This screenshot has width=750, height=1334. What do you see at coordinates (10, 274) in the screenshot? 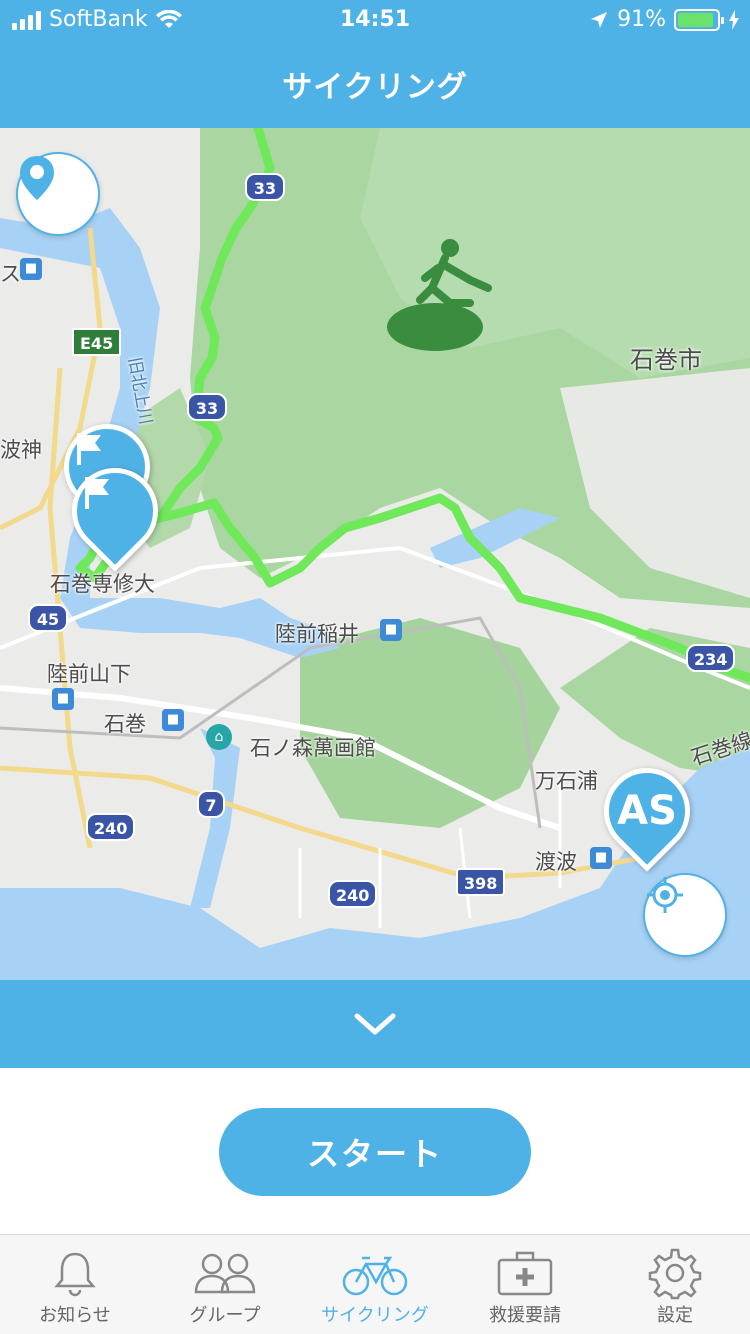
I see `map-label-edge: ス` at bounding box center [10, 274].